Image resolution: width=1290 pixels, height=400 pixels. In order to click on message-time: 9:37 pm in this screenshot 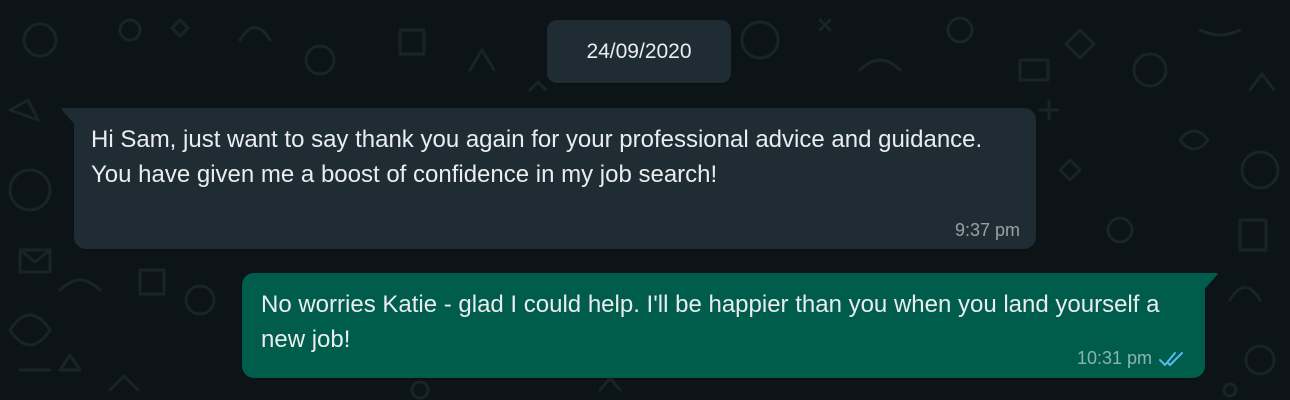, I will do `click(987, 230)`.